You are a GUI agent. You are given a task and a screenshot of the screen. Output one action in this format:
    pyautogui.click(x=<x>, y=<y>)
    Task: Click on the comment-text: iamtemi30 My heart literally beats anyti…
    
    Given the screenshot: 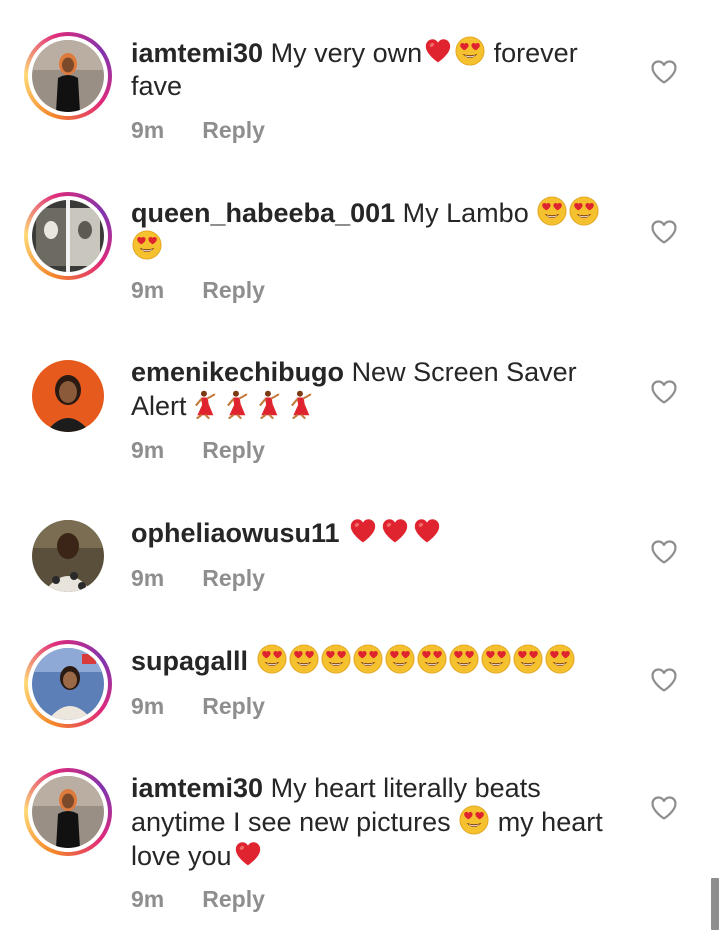 What is the action you would take?
    pyautogui.click(x=381, y=822)
    